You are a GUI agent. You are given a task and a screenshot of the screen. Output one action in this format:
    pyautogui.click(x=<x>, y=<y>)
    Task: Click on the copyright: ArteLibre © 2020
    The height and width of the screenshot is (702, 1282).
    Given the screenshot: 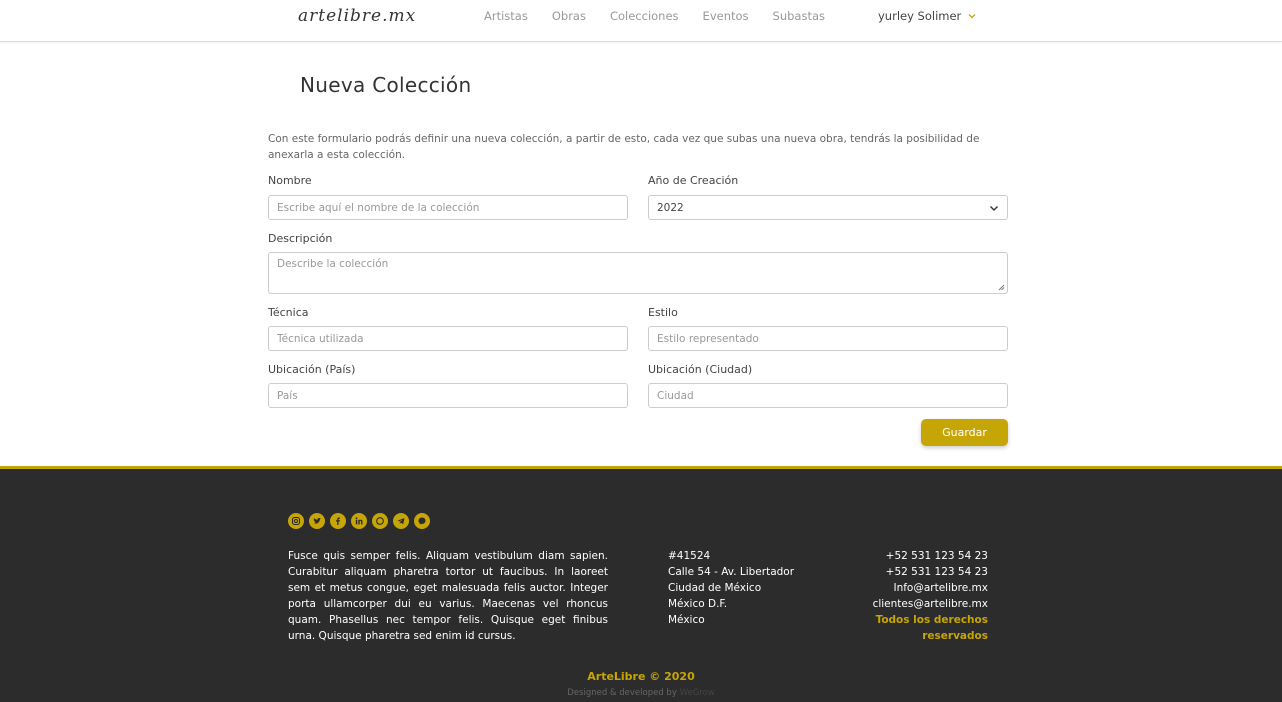 What is the action you would take?
    pyautogui.click(x=641, y=676)
    